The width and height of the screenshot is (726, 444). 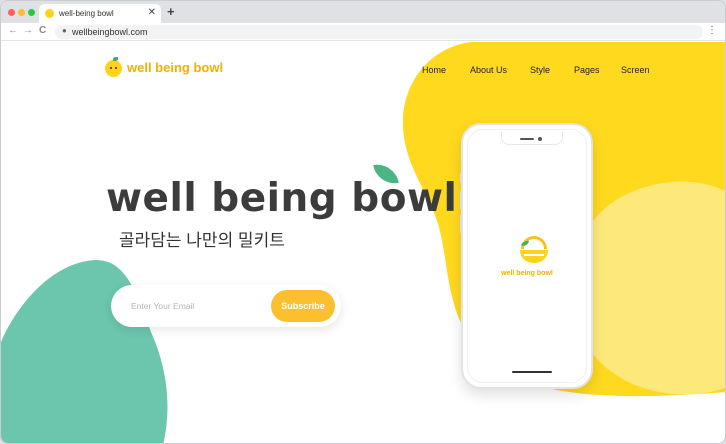 I want to click on browser-toolbar: ← → C ● wellbeingbowl.com ⋮, so click(x=363, y=32).